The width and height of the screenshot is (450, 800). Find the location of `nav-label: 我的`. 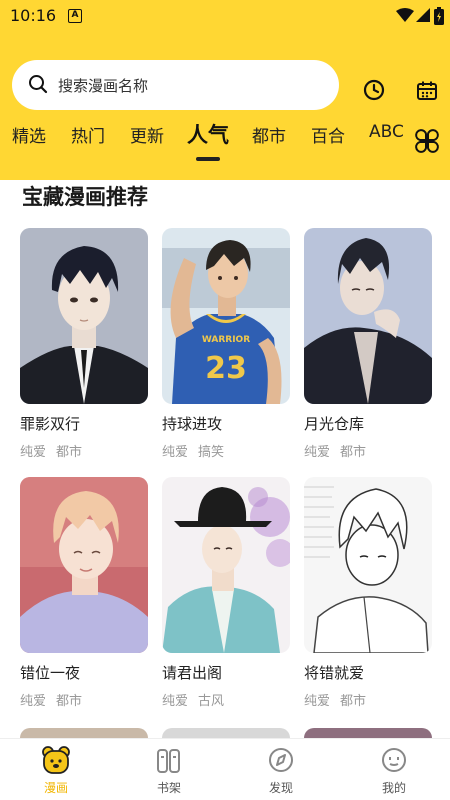

nav-label: 我的 is located at coordinates (393, 788).